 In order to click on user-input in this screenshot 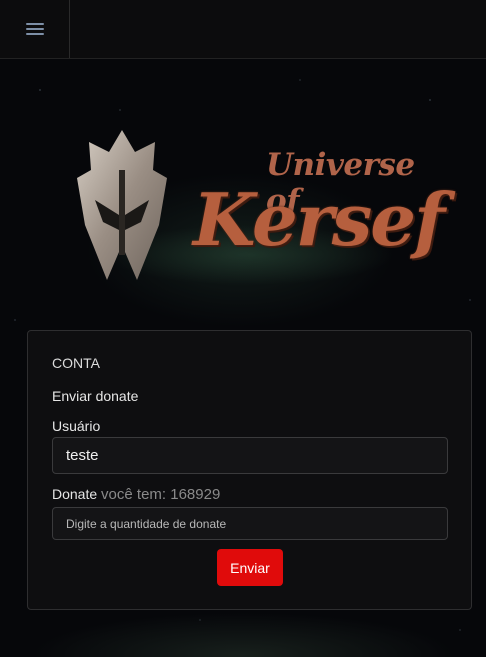, I will do `click(250, 455)`.